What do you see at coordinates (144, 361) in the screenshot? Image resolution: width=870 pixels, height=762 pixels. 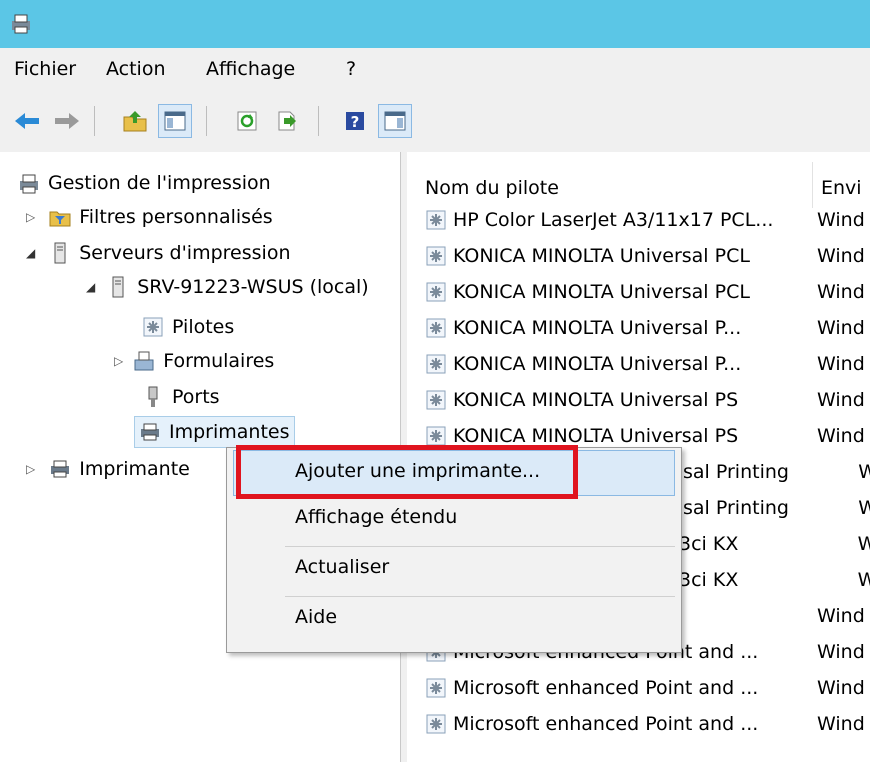 I see `forms-icon` at bounding box center [144, 361].